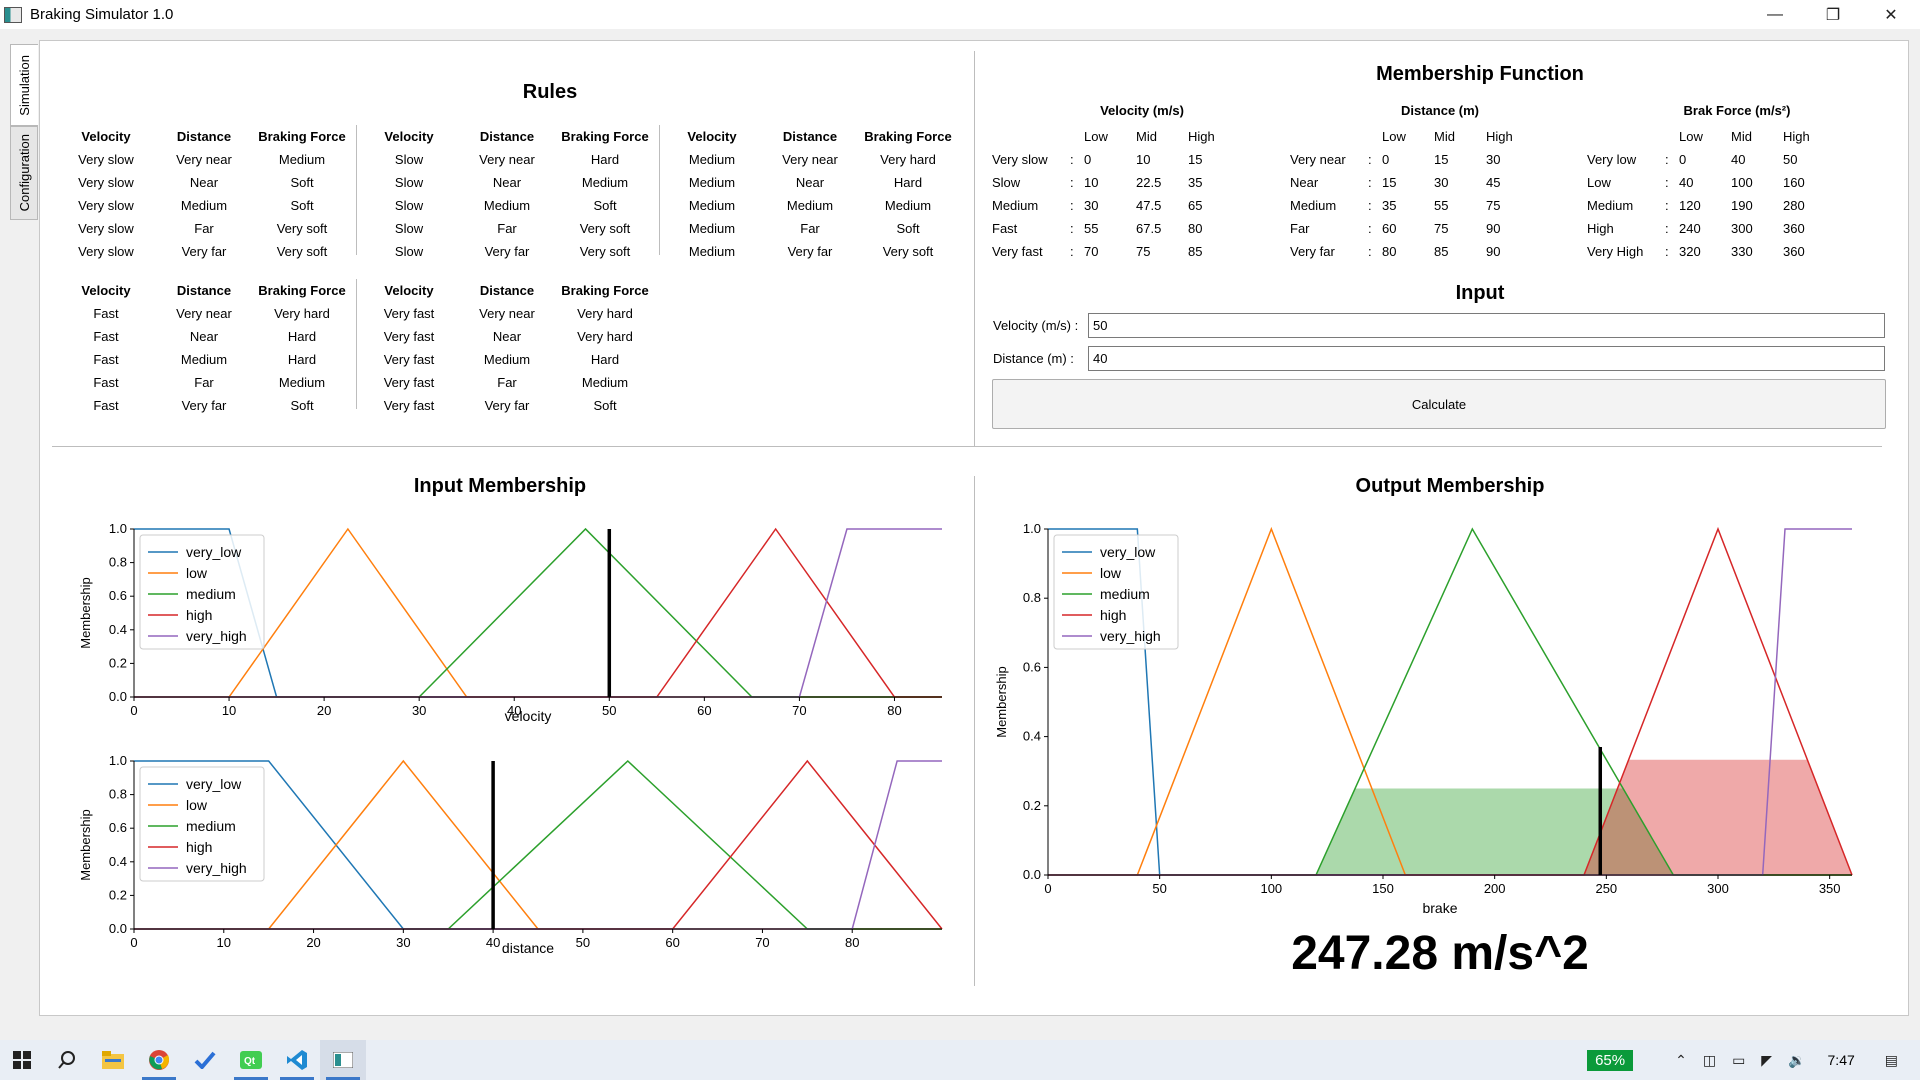 The height and width of the screenshot is (1080, 1920). I want to click on rule-cell: Very hard, so click(605, 336).